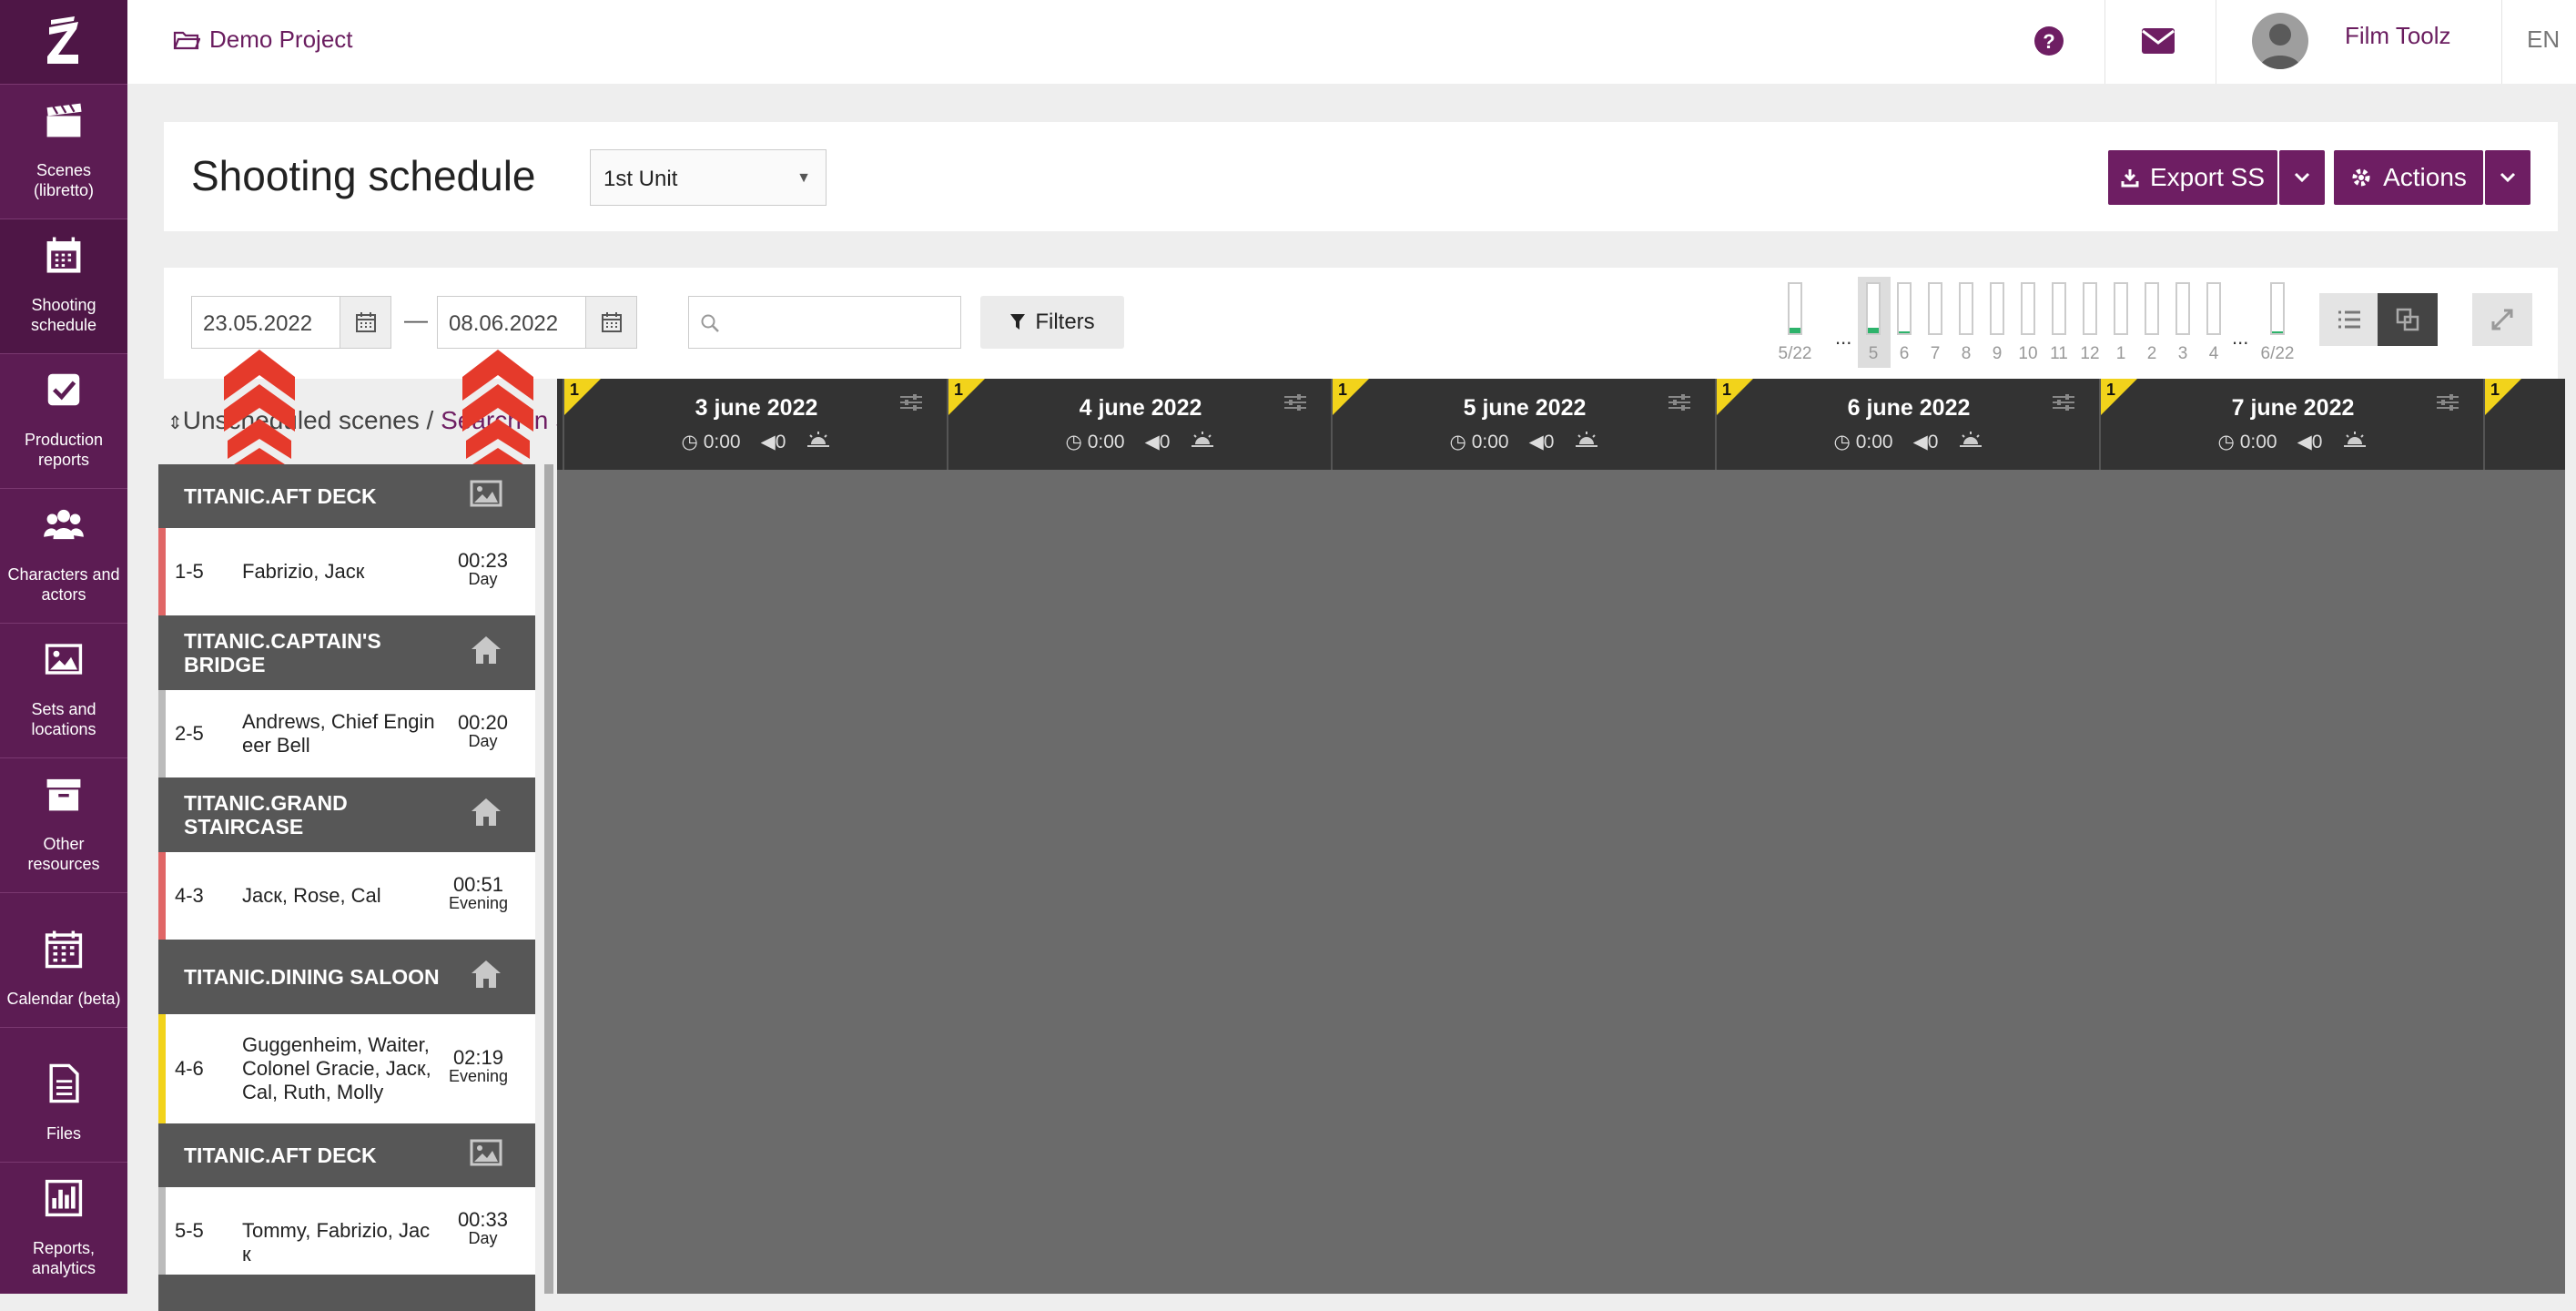 The width and height of the screenshot is (2576, 1311). I want to click on export-ss-label: Export SS, so click(2207, 177).